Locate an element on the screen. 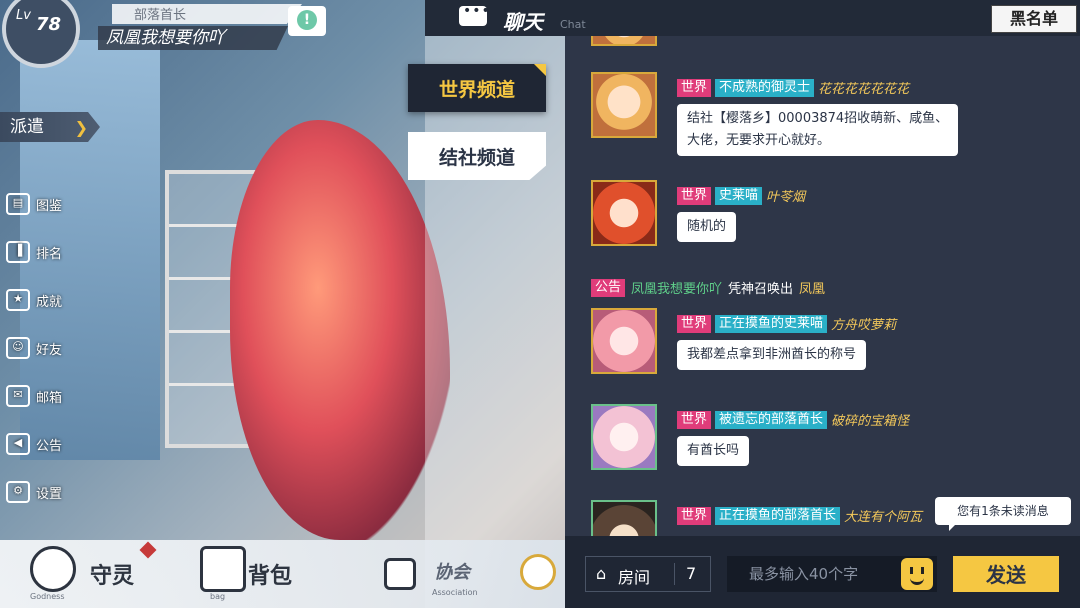  side-menu-item-mail: ✉ 邮箱 is located at coordinates (40, 396).